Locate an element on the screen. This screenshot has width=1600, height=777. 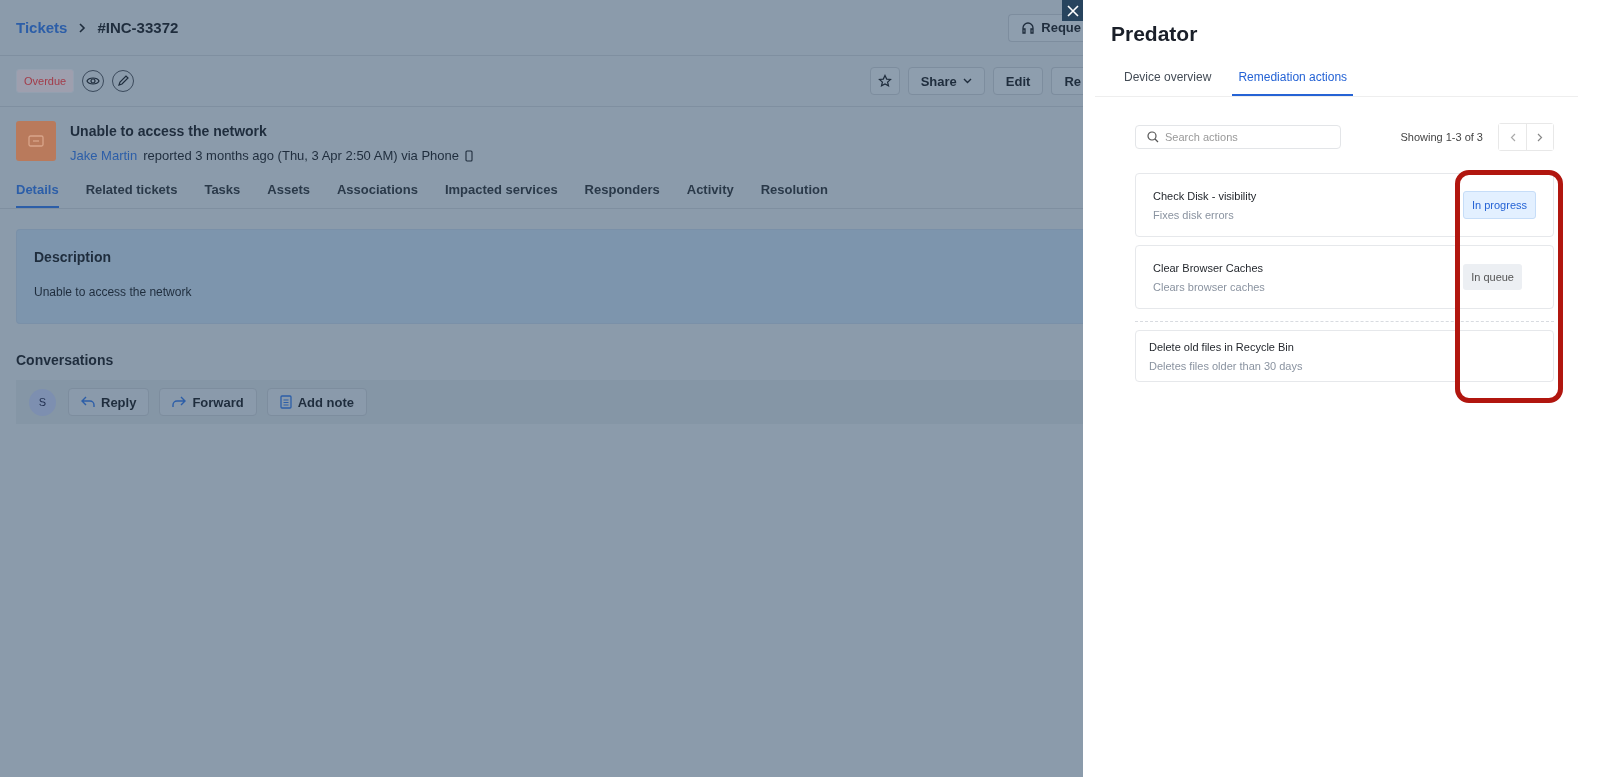
action-description: Fixes disk errors is located at coordinates (1194, 214).